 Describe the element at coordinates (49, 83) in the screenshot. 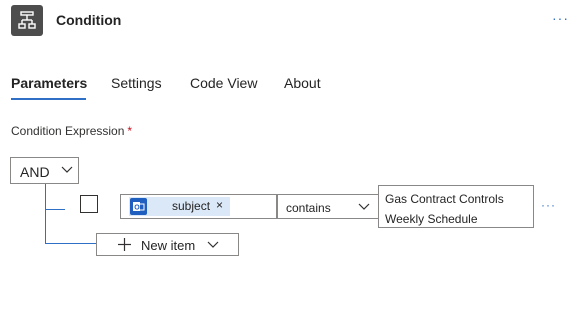

I see `tab-parameters: Parameters` at that location.